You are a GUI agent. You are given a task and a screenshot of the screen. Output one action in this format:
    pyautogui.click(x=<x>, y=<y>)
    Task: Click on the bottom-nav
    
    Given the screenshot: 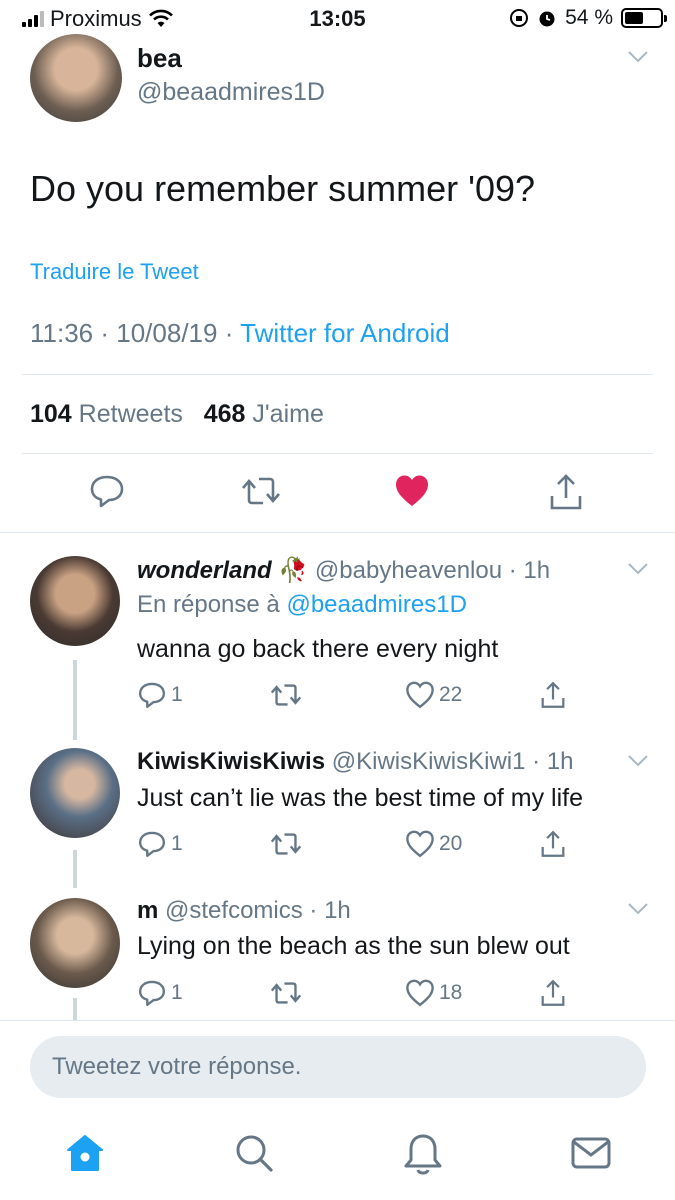 What is the action you would take?
    pyautogui.click(x=337, y=1157)
    